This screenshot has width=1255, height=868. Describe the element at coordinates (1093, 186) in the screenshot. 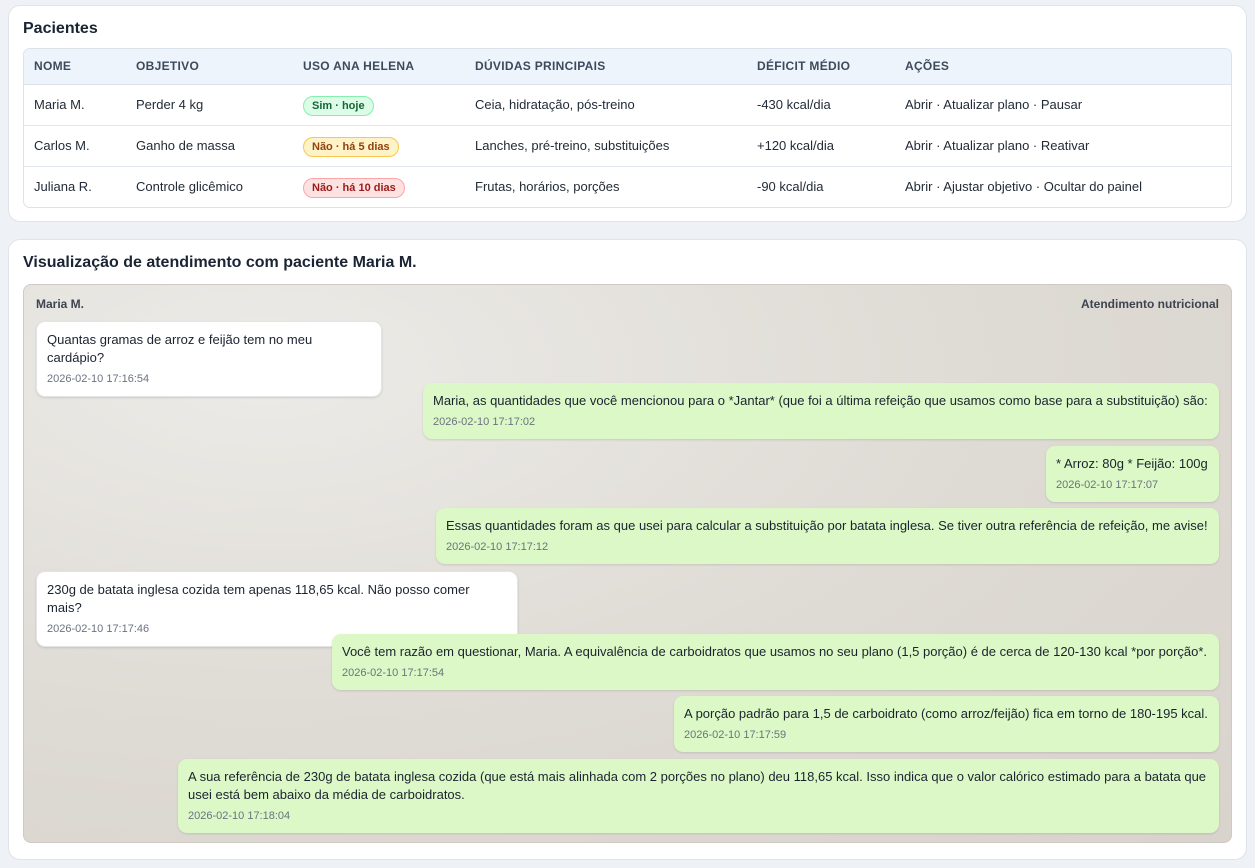

I see `action-link-ocultar-do-painel: Ocultar do painel` at that location.